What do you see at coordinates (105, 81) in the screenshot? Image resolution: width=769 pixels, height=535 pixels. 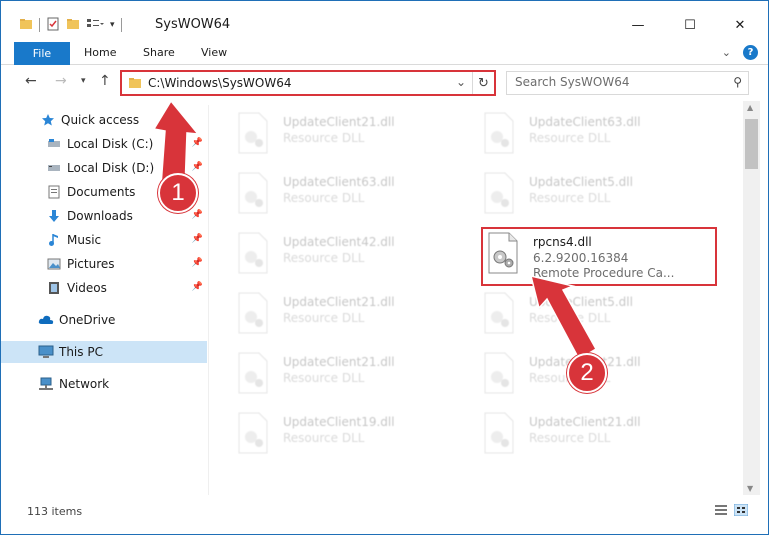 I see `up-arrow-icon: ↑` at bounding box center [105, 81].